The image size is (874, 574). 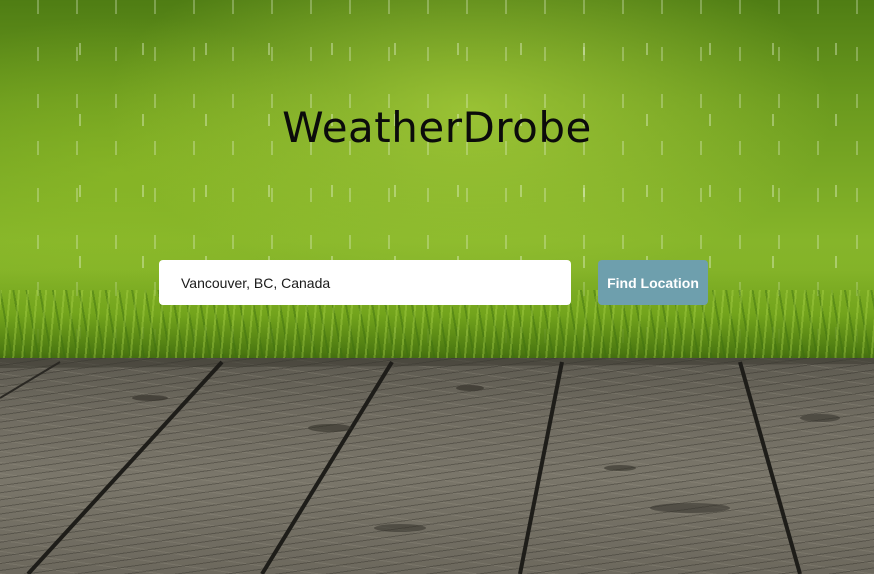 What do you see at coordinates (653, 282) in the screenshot?
I see `find-location-button: Find Location` at bounding box center [653, 282].